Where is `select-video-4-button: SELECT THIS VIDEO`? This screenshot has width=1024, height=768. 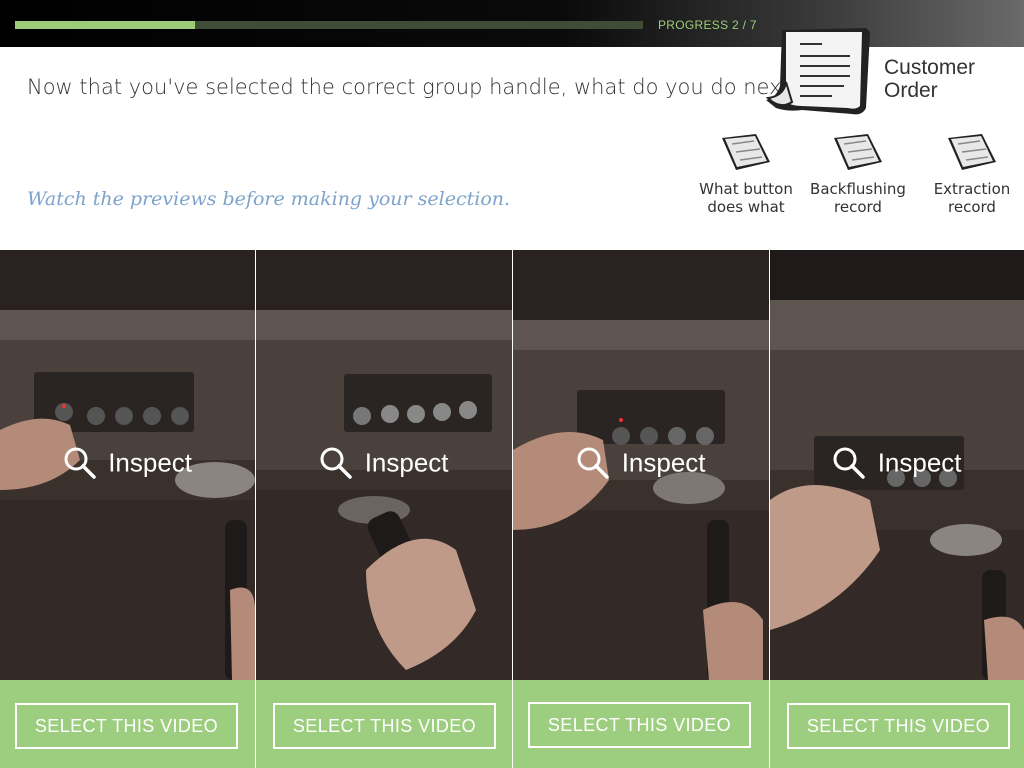 select-video-4-button: SELECT THIS VIDEO is located at coordinates (898, 726).